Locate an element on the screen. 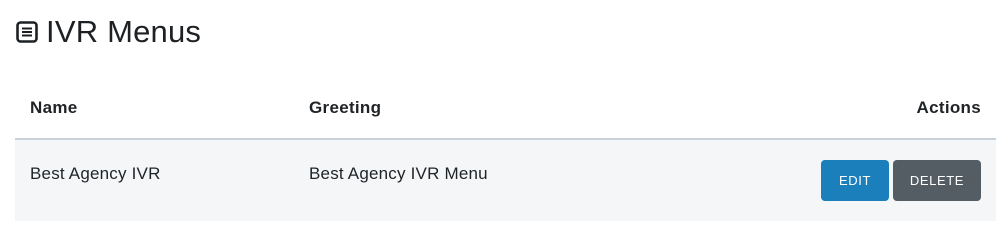  page-title: IVR Menus is located at coordinates (124, 31).